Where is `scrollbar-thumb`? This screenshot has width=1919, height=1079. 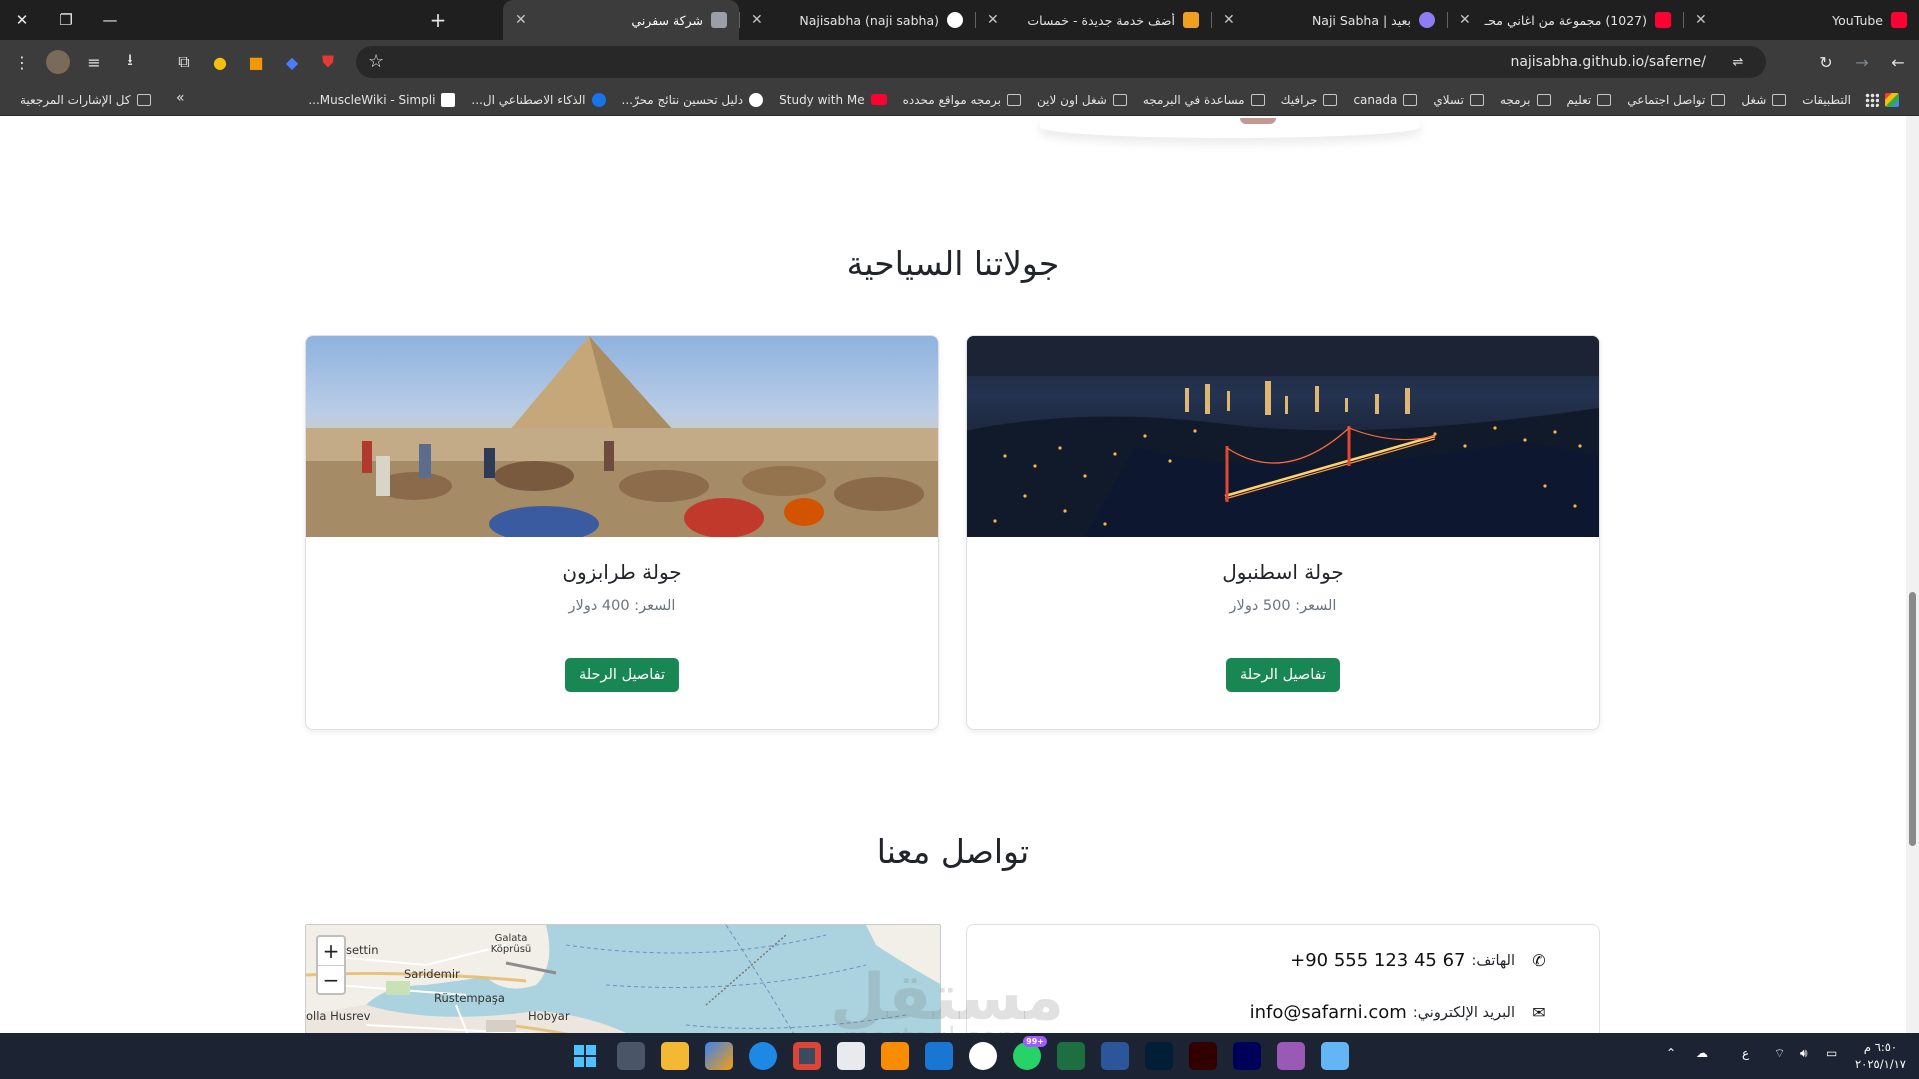 scrollbar-thumb is located at coordinates (1912, 719).